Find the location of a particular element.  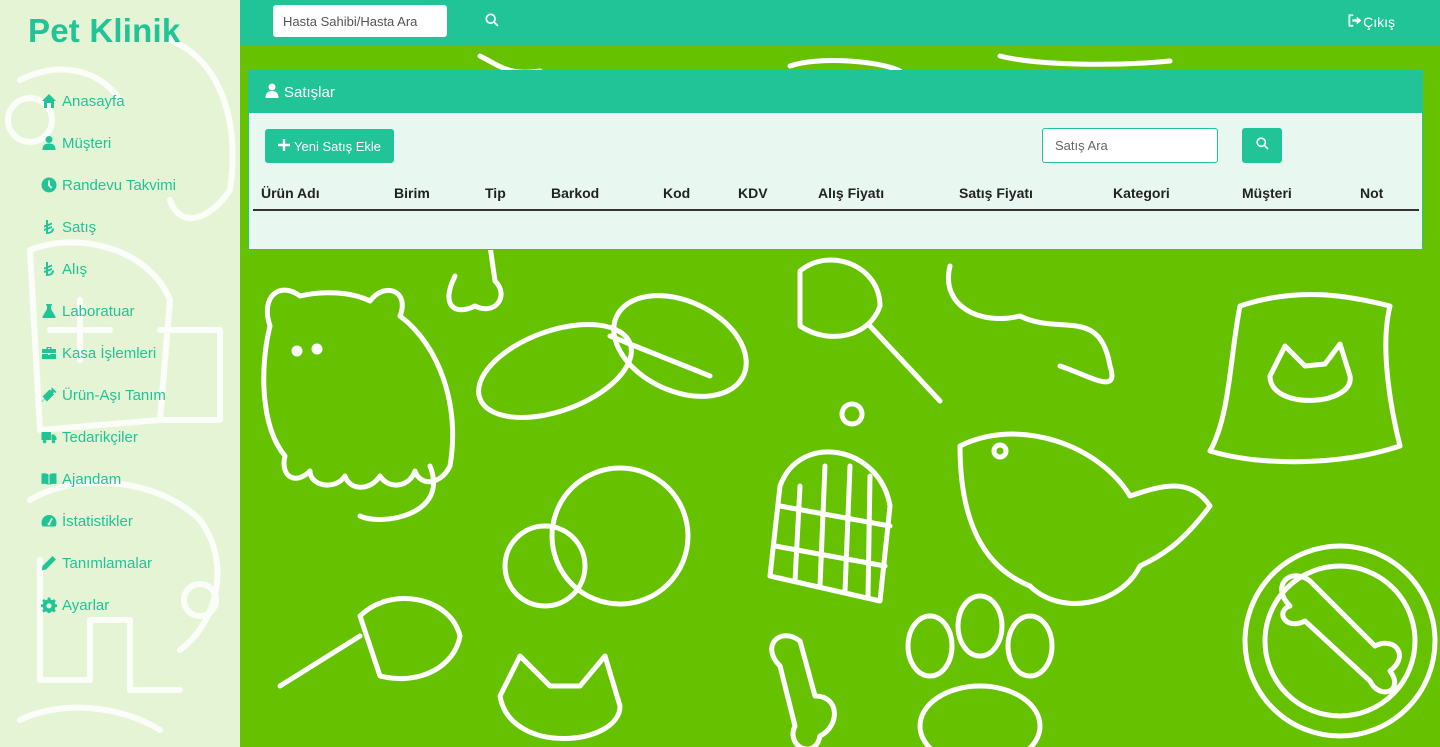

sidebar-item-label: Laboratuar is located at coordinates (98, 311).